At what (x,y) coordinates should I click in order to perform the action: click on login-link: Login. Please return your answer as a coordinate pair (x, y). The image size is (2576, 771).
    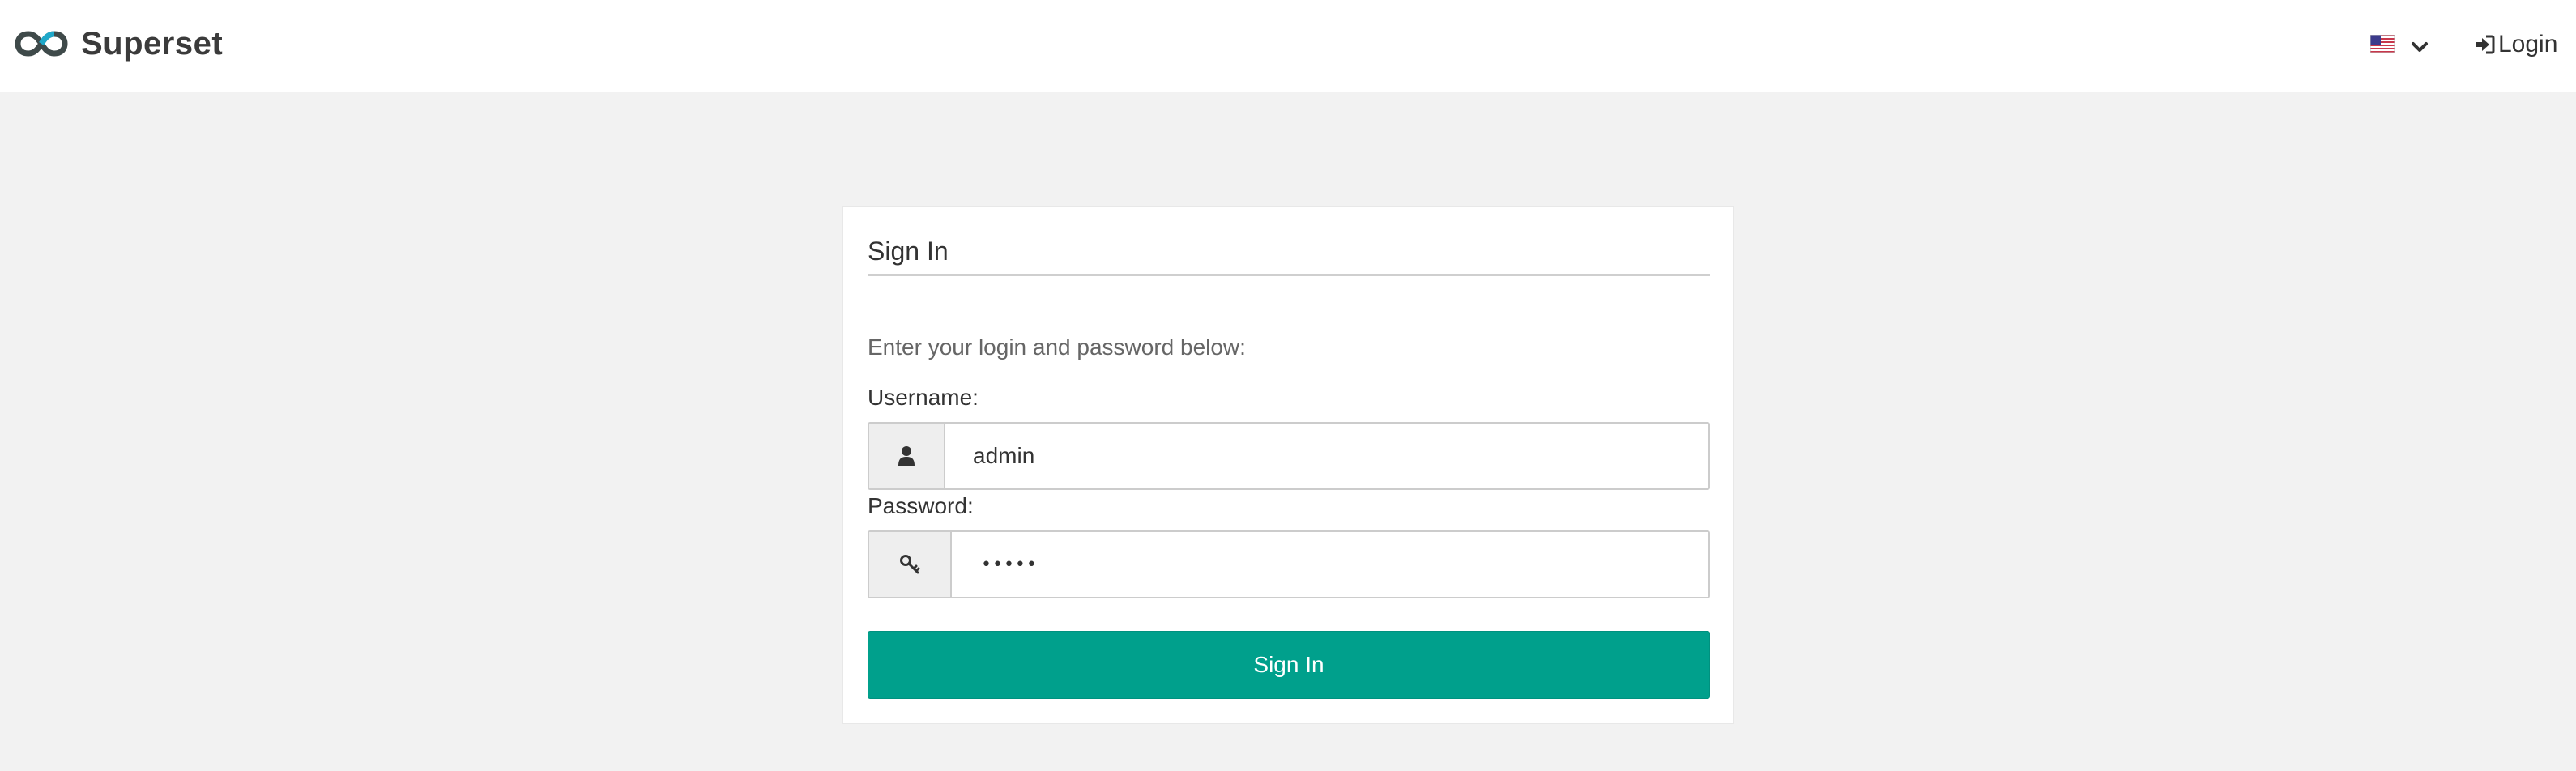
    Looking at the image, I should click on (2516, 44).